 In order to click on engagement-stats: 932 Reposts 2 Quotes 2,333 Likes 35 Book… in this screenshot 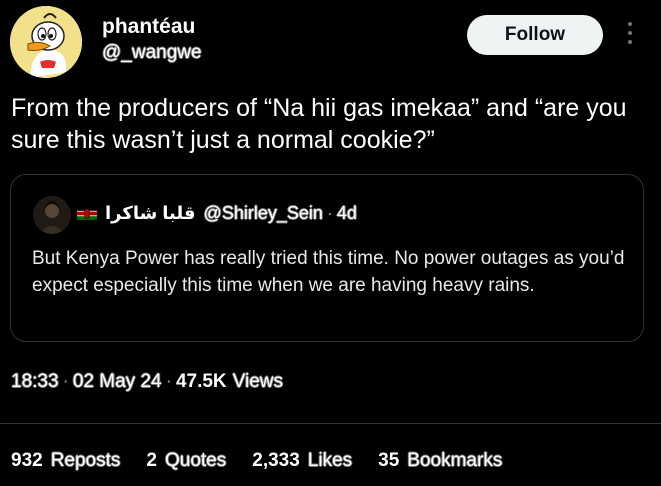, I will do `click(269, 461)`.